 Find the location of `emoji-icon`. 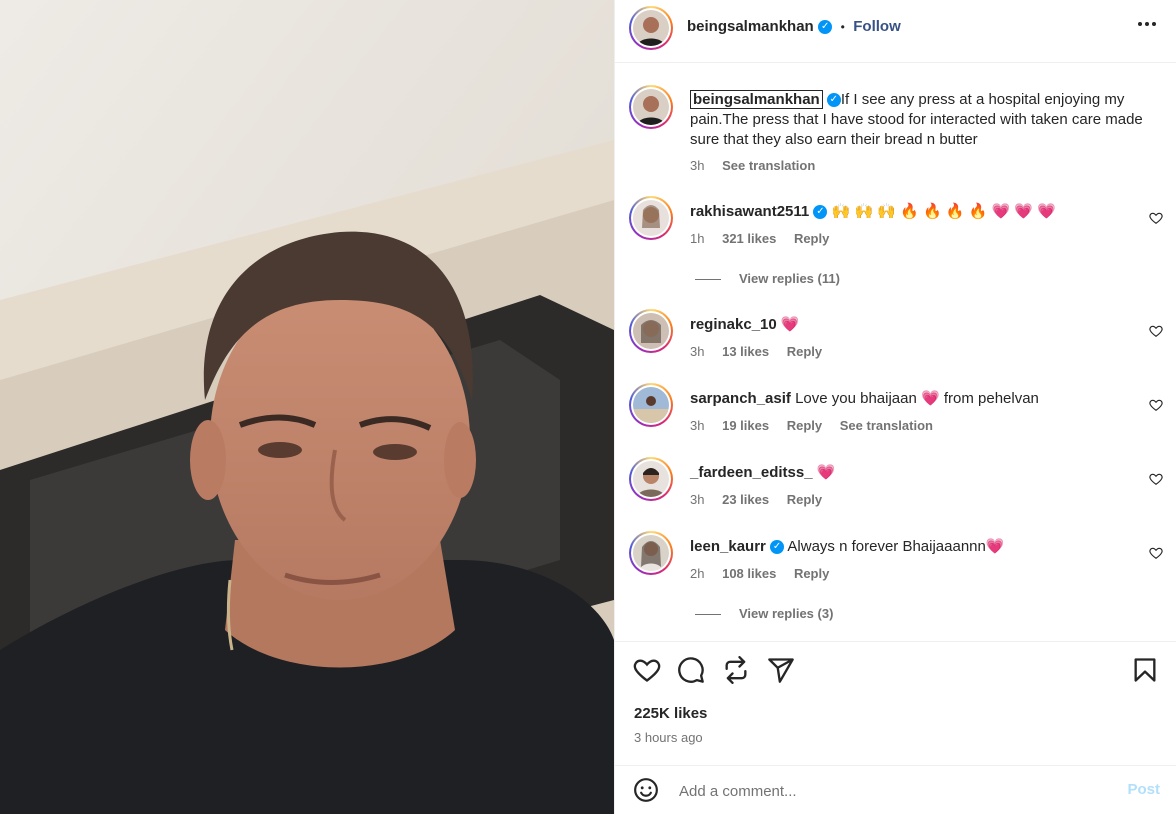

emoji-icon is located at coordinates (646, 790).